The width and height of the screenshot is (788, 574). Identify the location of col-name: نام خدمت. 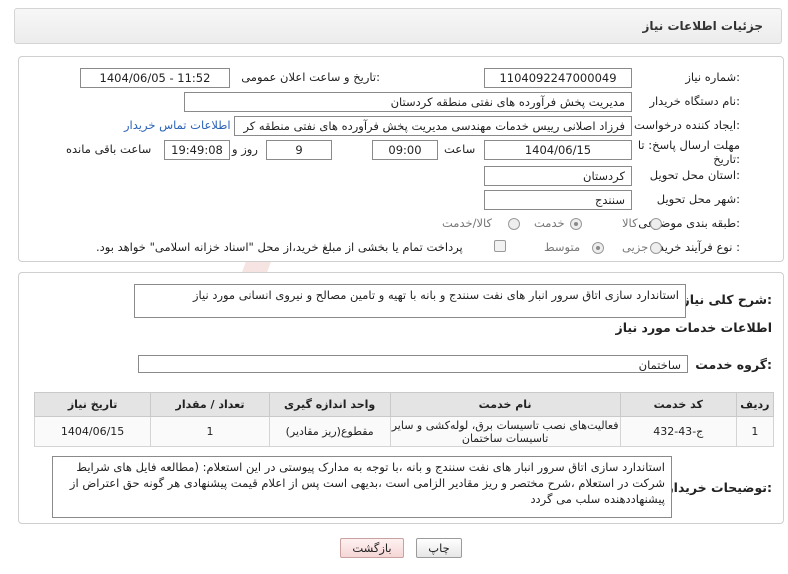
(505, 404).